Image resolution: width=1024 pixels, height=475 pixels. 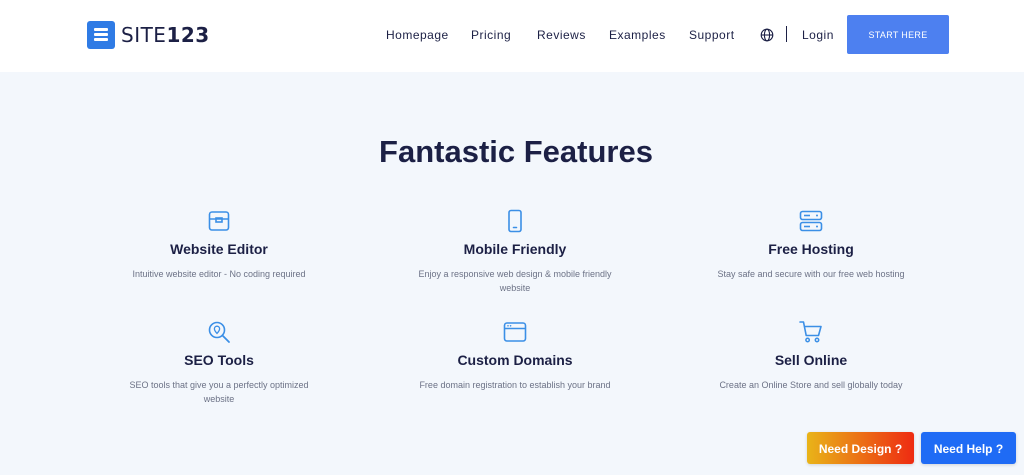 I want to click on shopping-cart-icon, so click(x=810, y=332).